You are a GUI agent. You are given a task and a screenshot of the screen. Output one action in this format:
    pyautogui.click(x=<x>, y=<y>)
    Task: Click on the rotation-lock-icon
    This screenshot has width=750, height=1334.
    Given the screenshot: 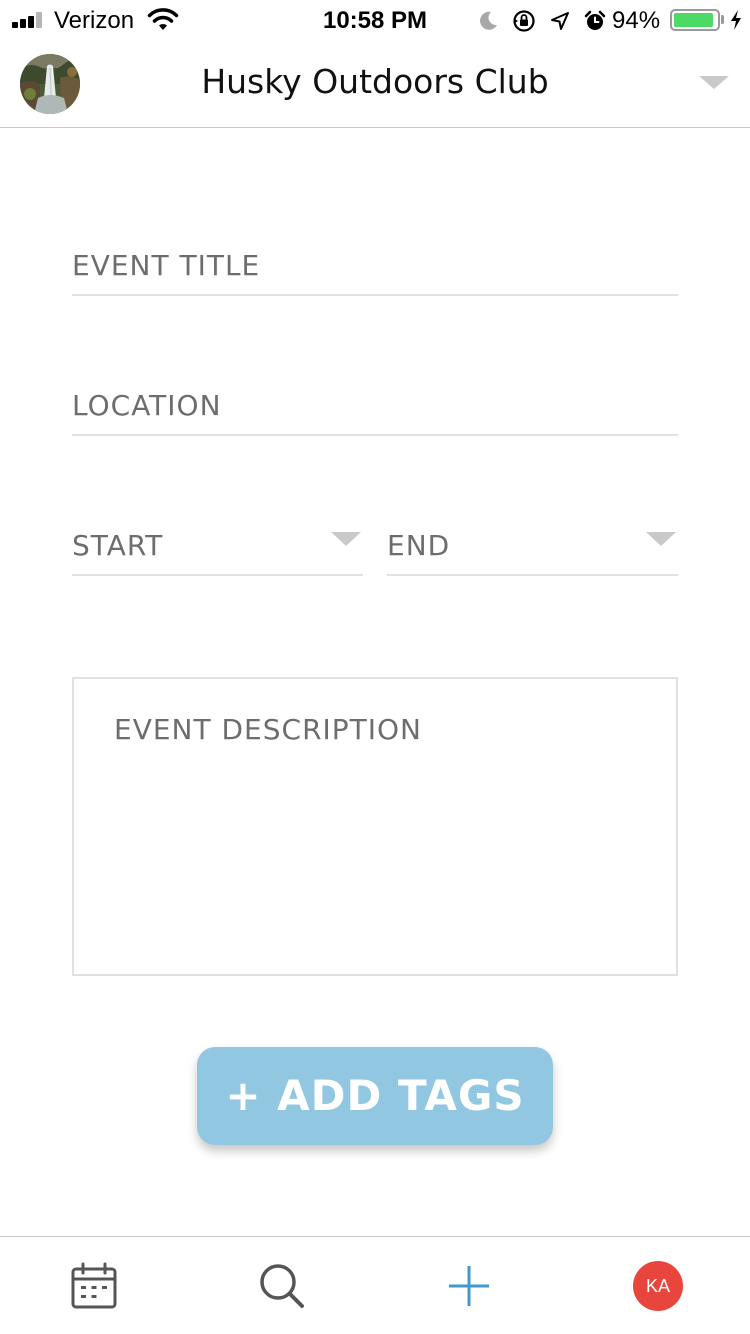 What is the action you would take?
    pyautogui.click(x=524, y=21)
    